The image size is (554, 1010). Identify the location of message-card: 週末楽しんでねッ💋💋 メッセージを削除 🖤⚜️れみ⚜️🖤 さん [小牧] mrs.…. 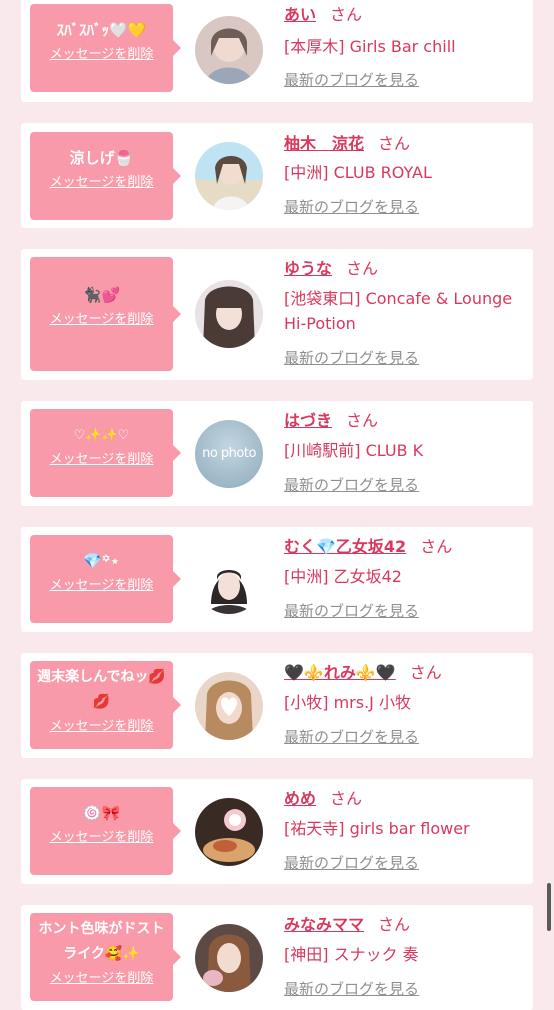
(277, 705).